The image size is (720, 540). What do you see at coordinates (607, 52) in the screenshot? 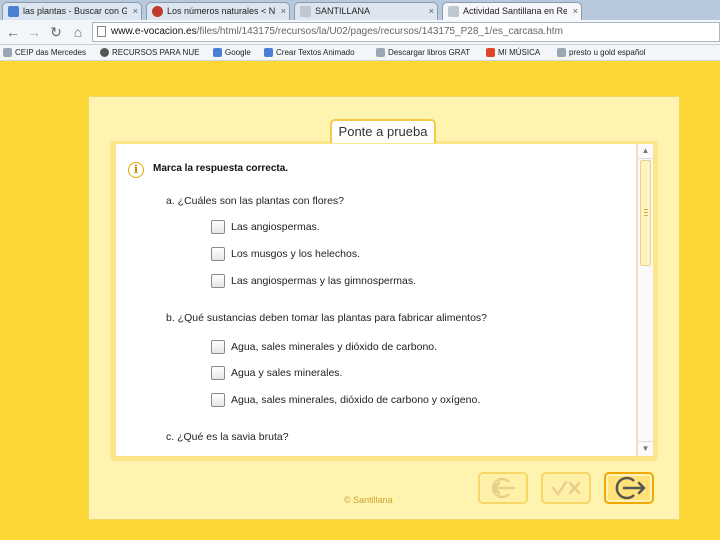
I see `bookmark-label: presto u gold español` at bounding box center [607, 52].